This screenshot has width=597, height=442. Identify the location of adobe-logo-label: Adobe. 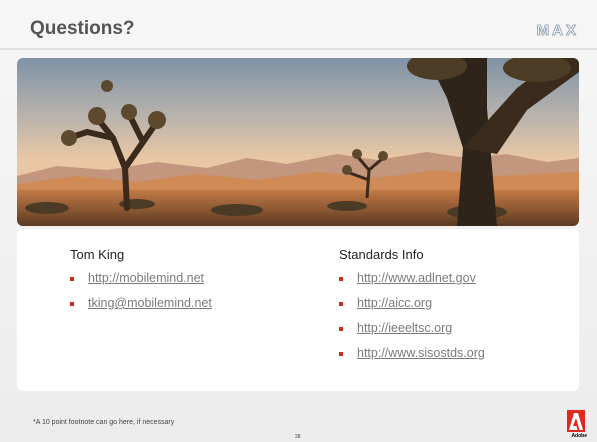
(579, 436).